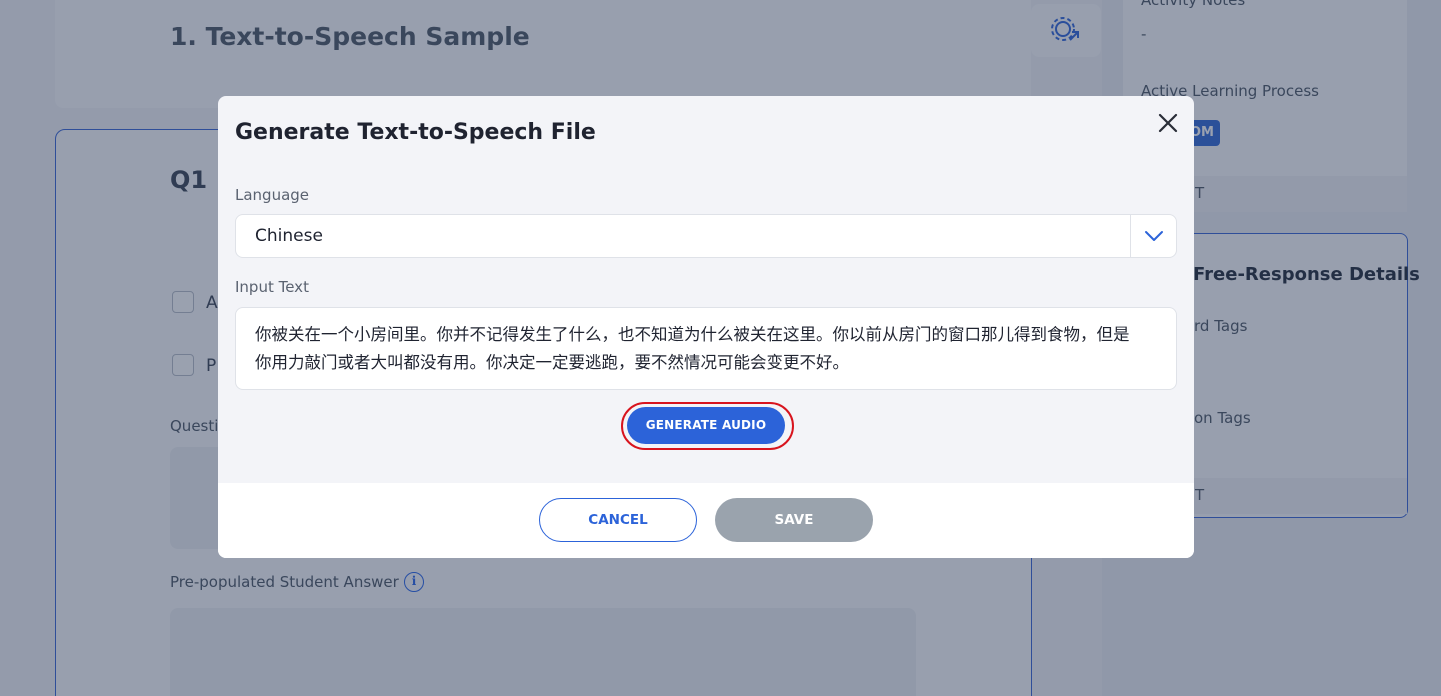 The width and height of the screenshot is (1441, 696). I want to click on close-icon, so click(1168, 123).